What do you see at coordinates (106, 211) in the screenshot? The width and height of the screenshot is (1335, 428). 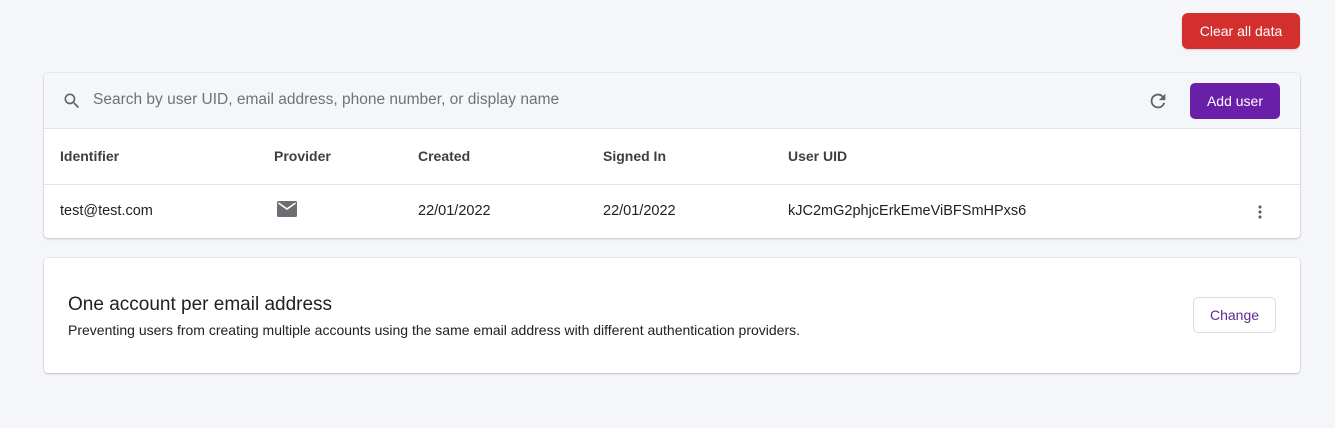 I see `cell-identifier: test@test.com` at bounding box center [106, 211].